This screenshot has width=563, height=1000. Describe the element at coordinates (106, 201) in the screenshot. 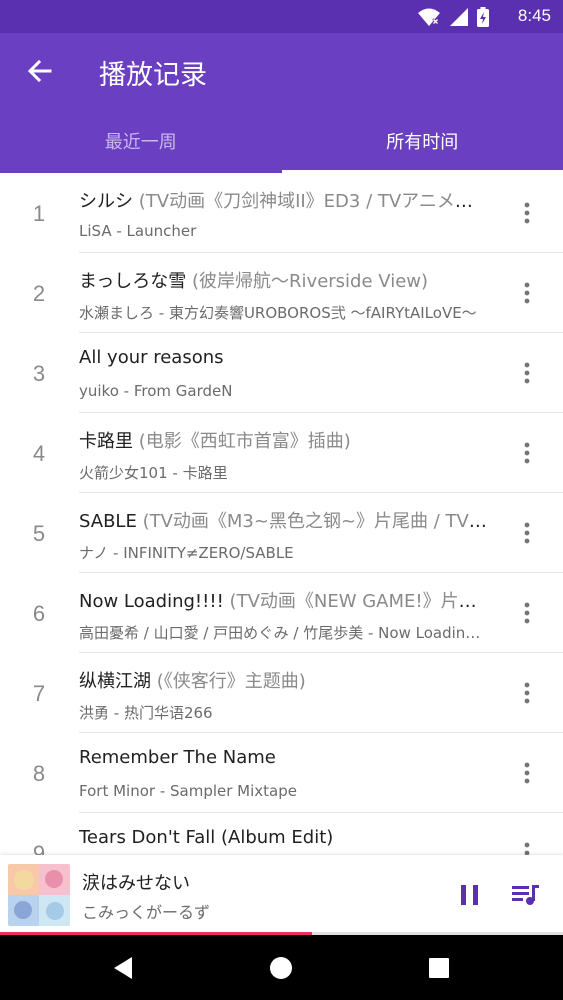

I see `song-title: シルシ` at that location.